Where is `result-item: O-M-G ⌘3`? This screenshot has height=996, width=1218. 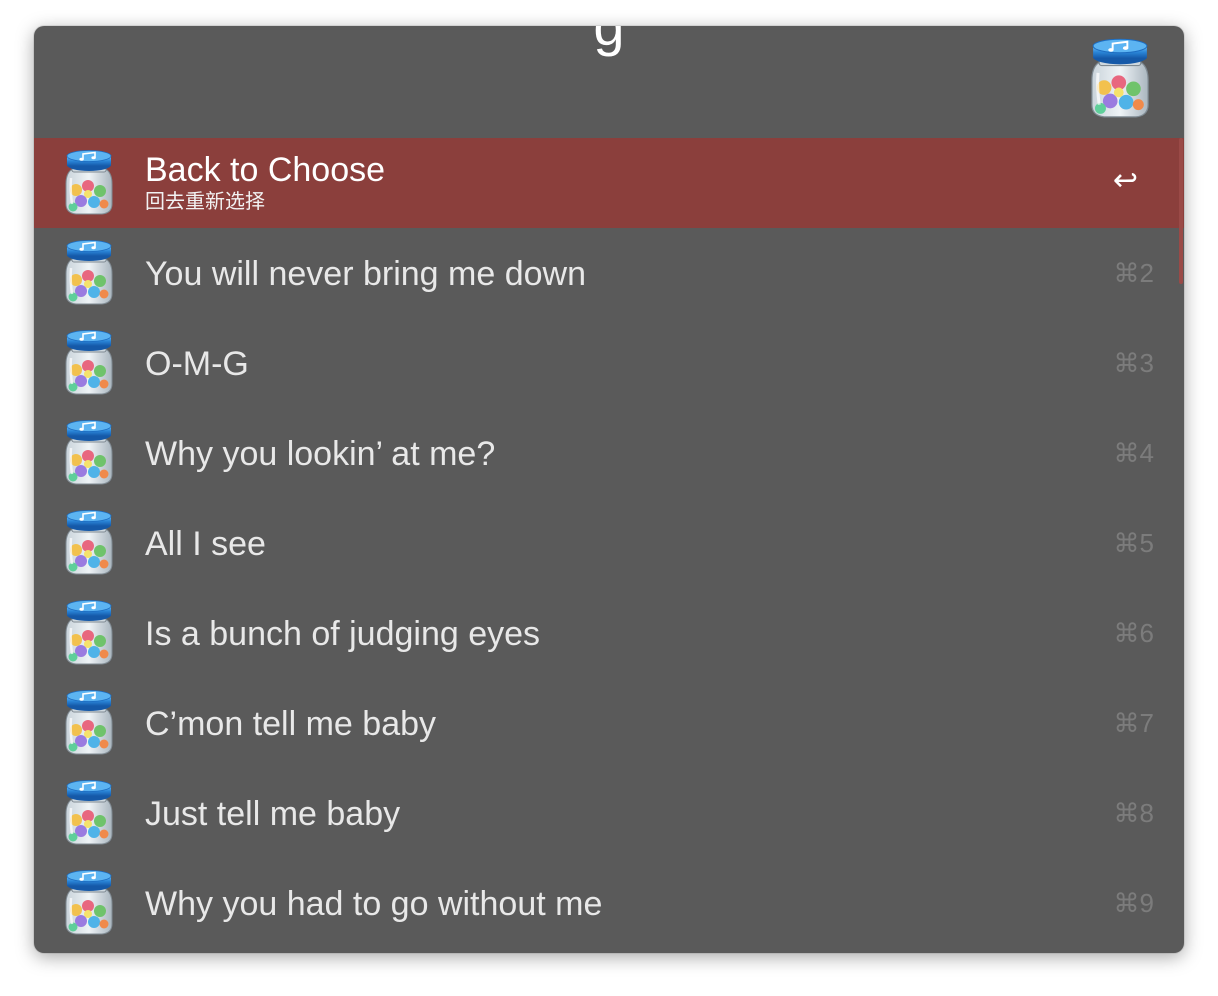
result-item: O-M-G ⌘3 is located at coordinates (609, 363).